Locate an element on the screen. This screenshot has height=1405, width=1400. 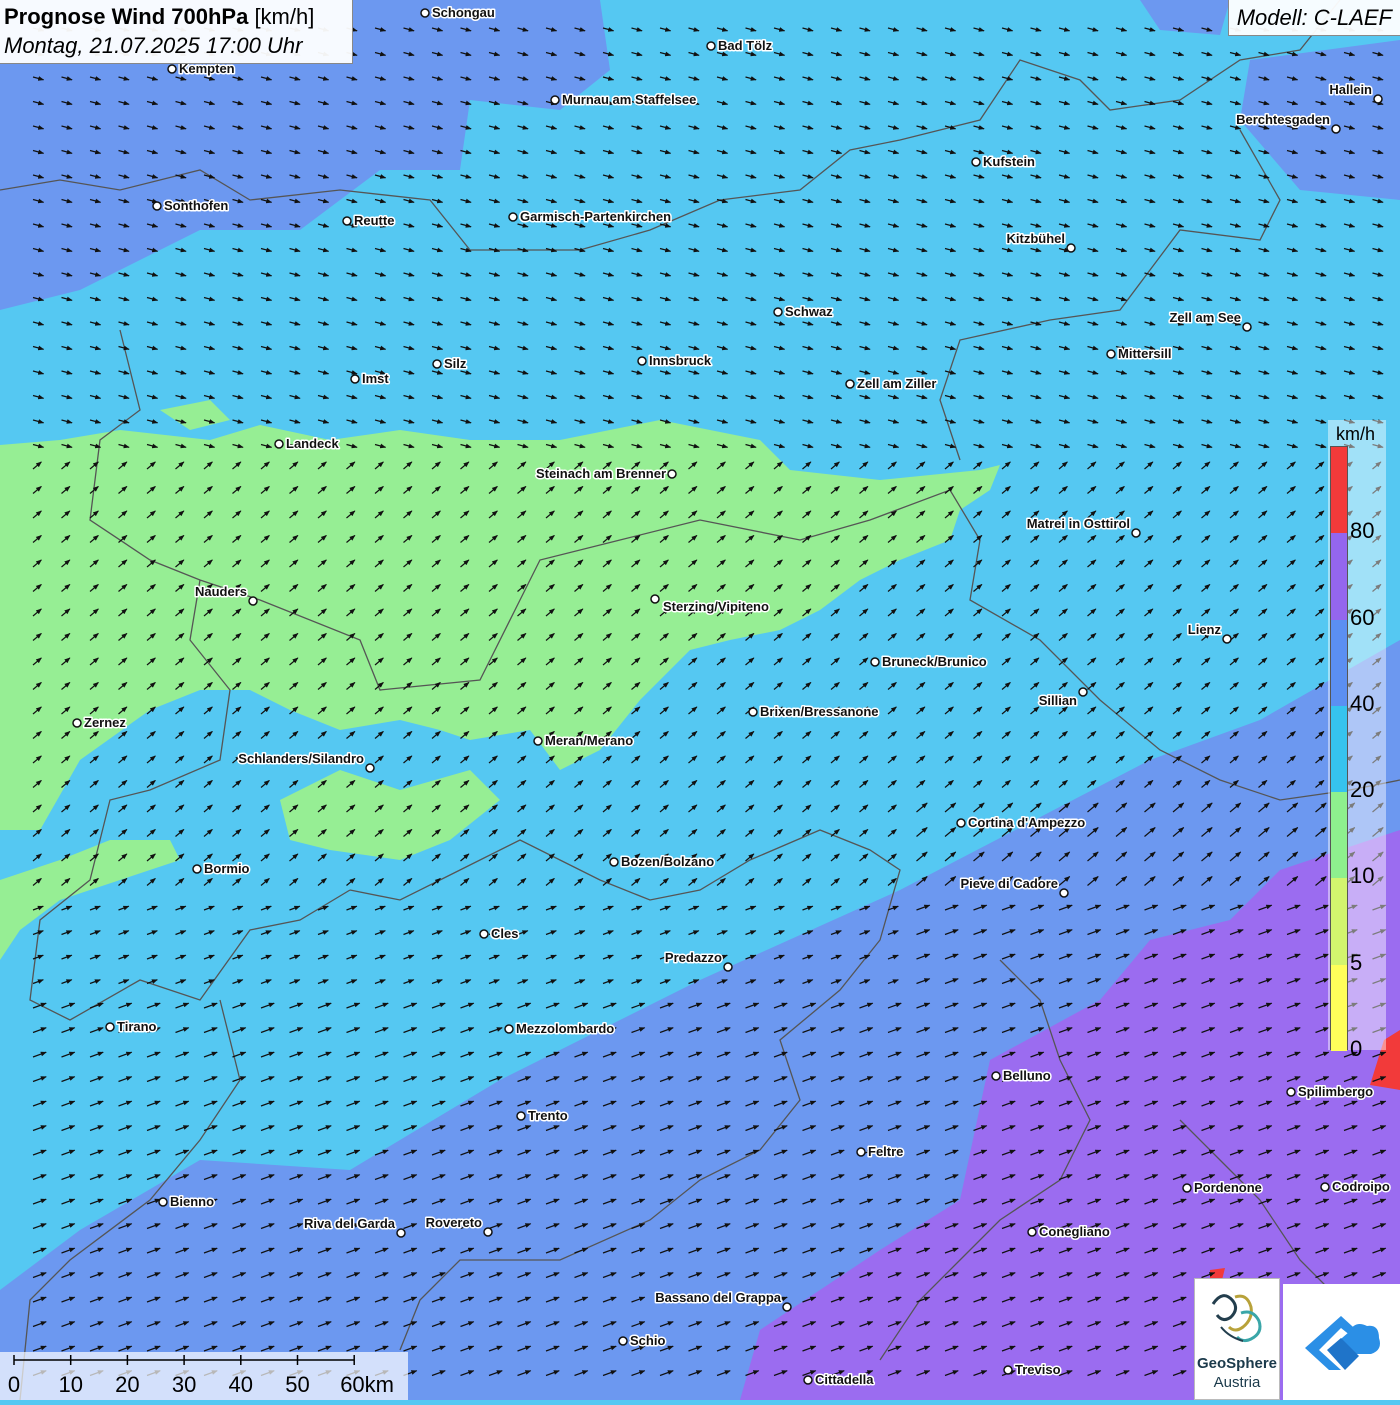
city-meran-merano: Meran/Merano is located at coordinates (584, 741).